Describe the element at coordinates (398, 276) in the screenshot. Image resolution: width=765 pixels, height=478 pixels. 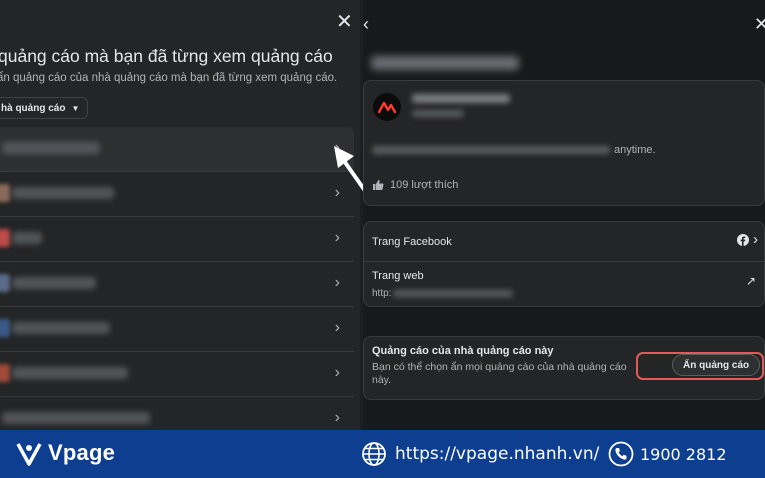
I see `website-label: Trang web` at that location.